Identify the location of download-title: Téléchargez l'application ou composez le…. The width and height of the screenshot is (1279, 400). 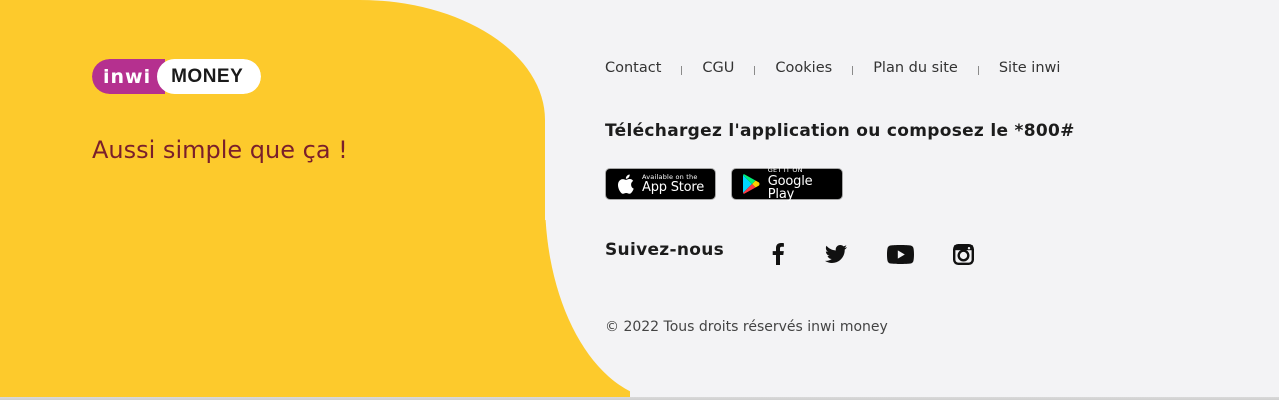
(840, 131).